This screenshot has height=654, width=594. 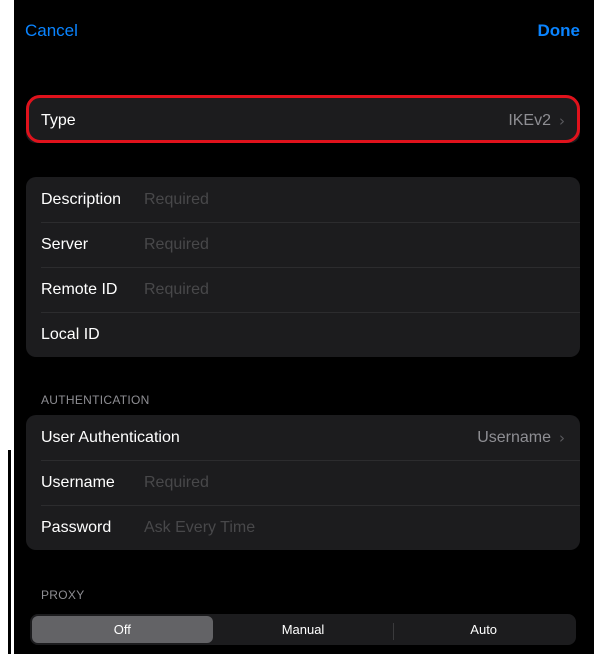 What do you see at coordinates (514, 437) in the screenshot?
I see `user-authentication-value: Username` at bounding box center [514, 437].